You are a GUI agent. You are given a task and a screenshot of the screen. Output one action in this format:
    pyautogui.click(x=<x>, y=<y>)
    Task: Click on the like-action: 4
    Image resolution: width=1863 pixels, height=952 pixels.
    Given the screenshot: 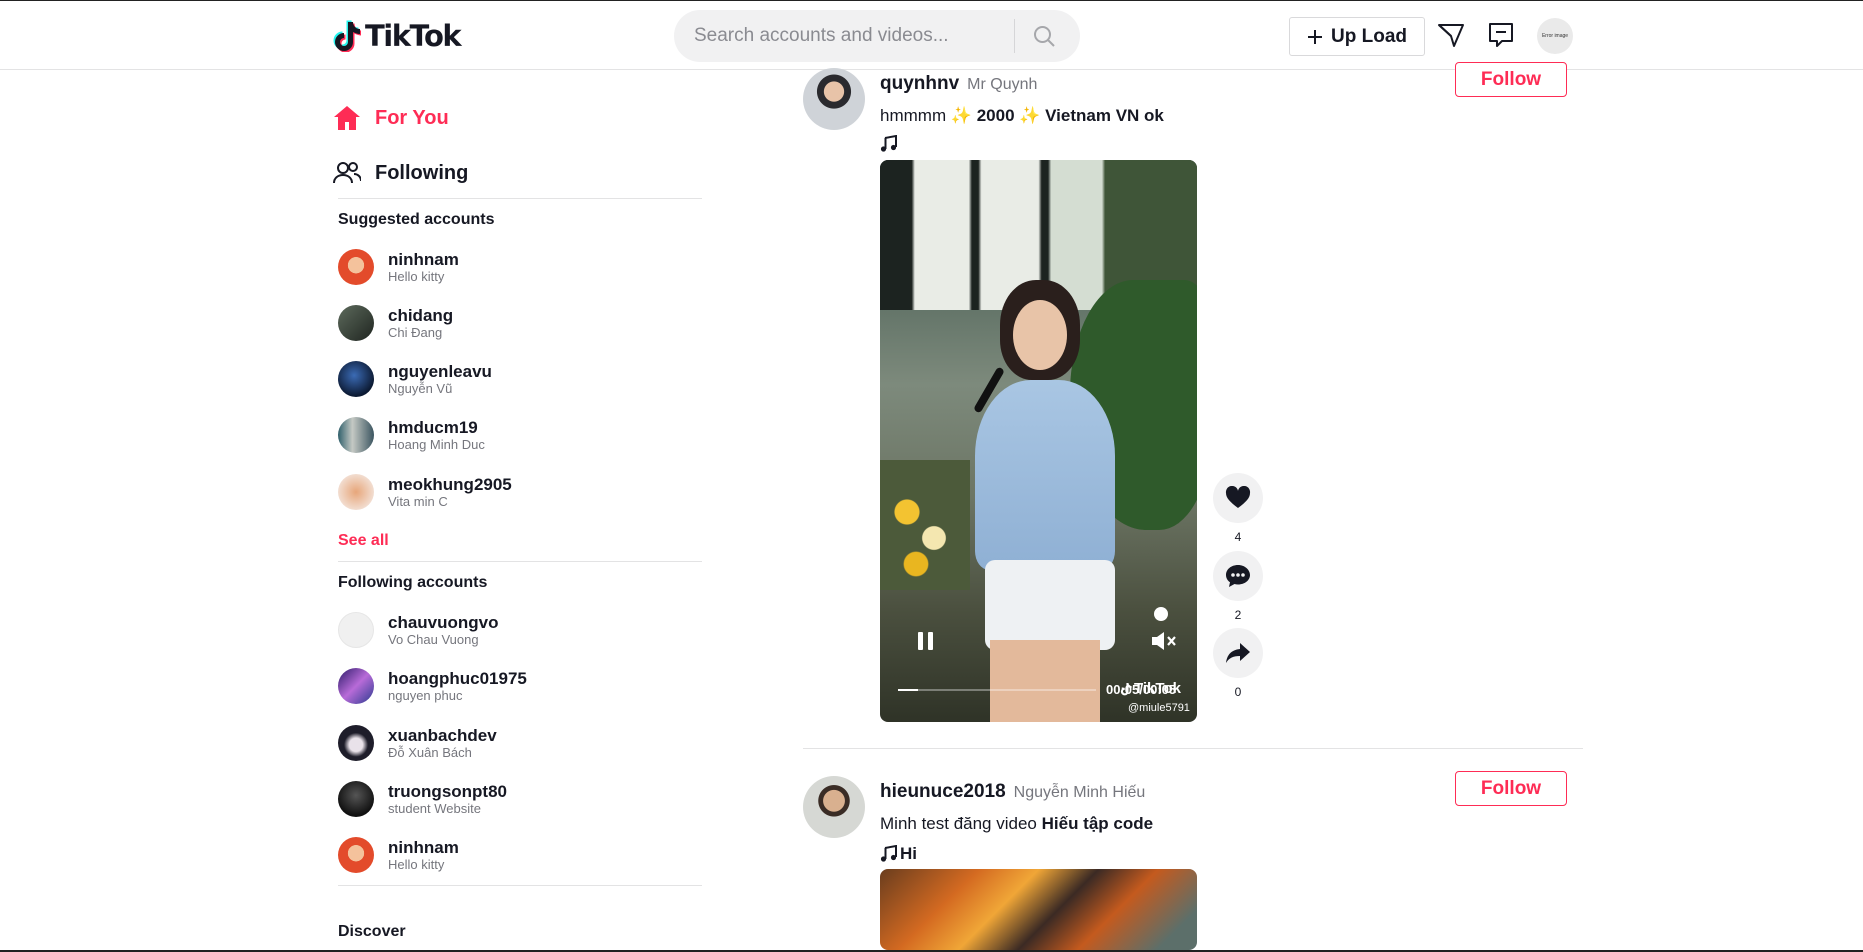 What is the action you would take?
    pyautogui.click(x=1238, y=508)
    